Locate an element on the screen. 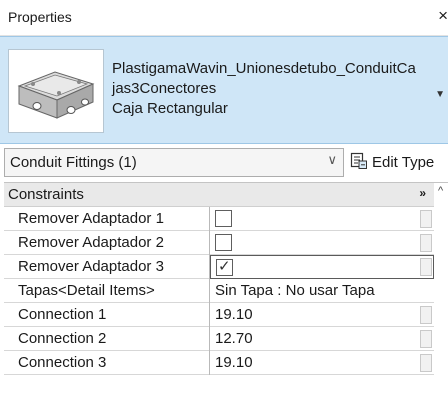 Image resolution: width=448 pixels, height=411 pixels. family-name-line-1: PlastigamaWavin_Unionesdetubo_ConduitCa is located at coordinates (264, 68).